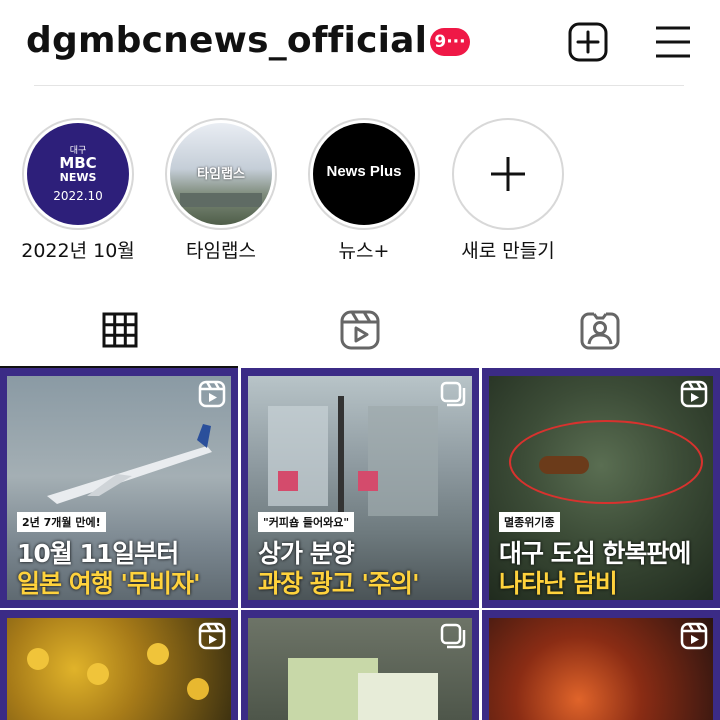 The height and width of the screenshot is (720, 720). I want to click on create-post-button, so click(588, 42).